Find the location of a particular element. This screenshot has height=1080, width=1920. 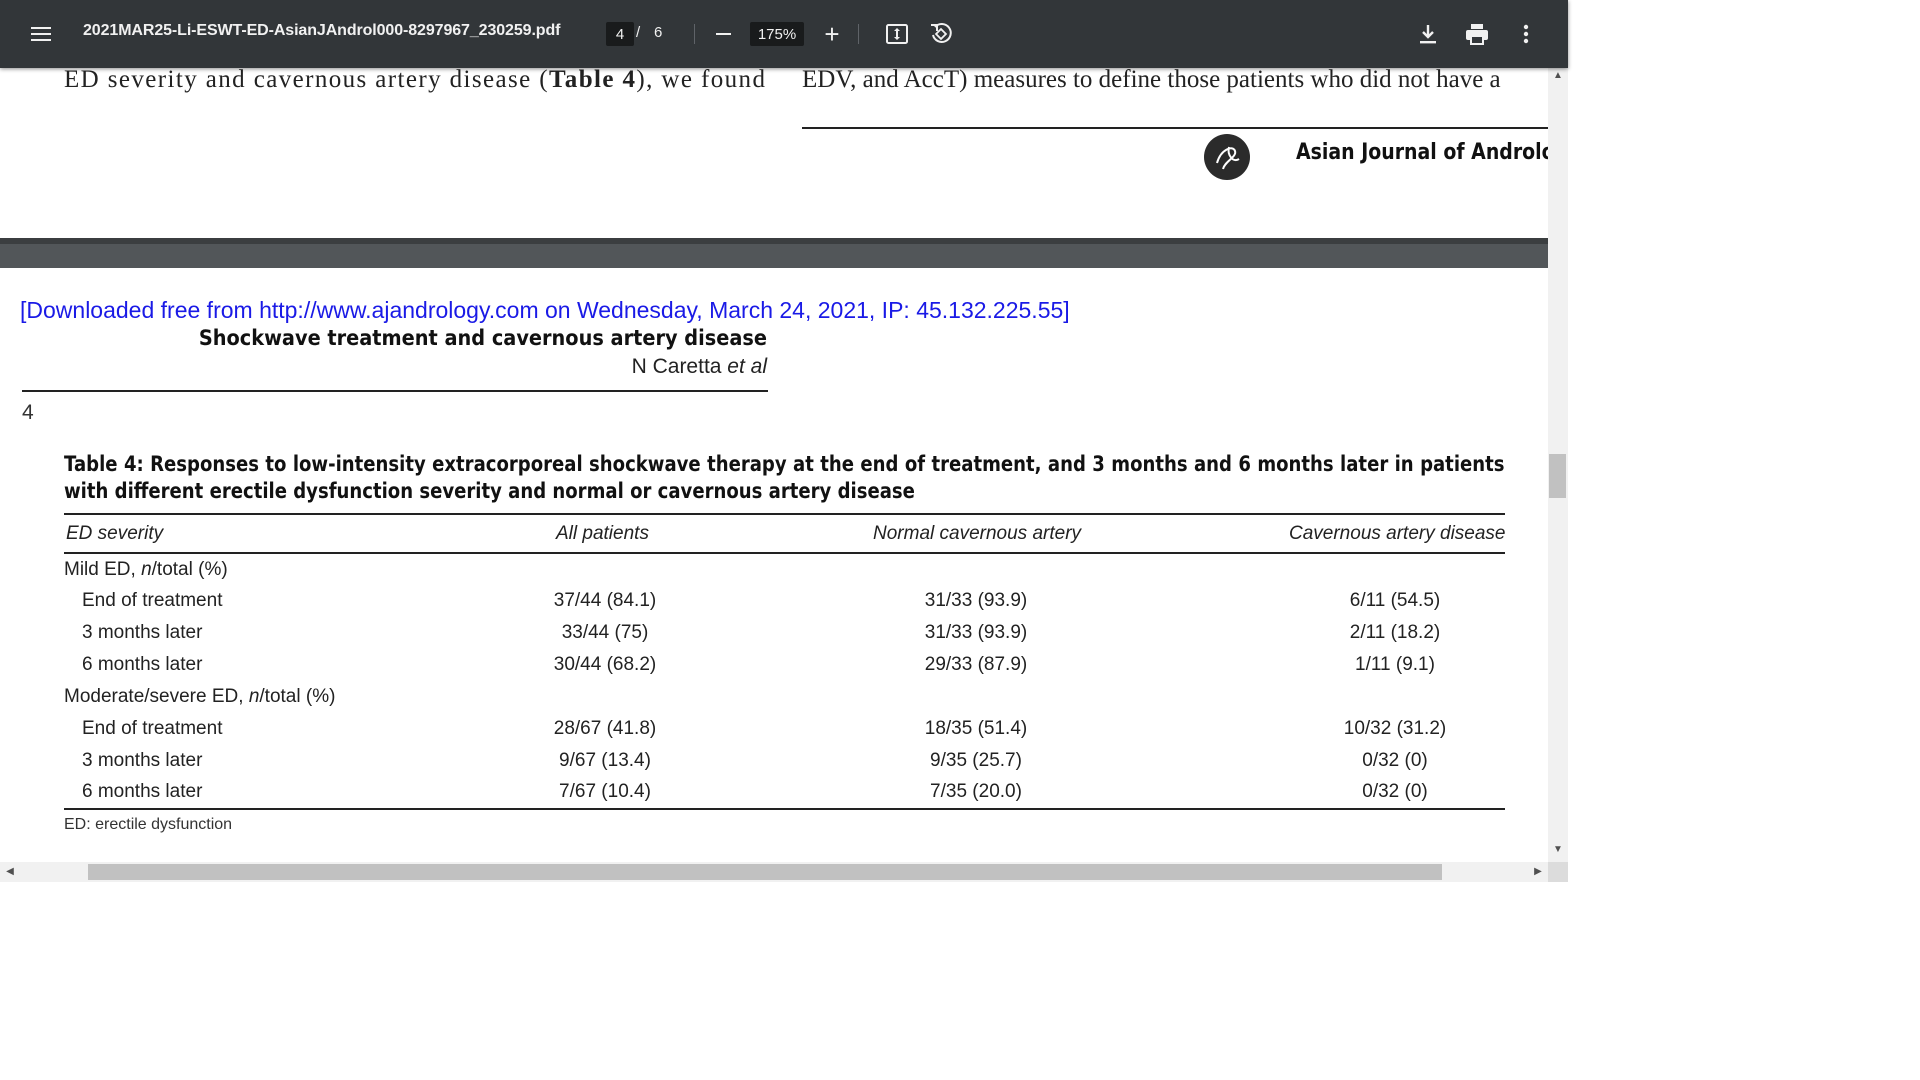

scroll-right-arrow-icon: ▶ is located at coordinates (1538, 872).